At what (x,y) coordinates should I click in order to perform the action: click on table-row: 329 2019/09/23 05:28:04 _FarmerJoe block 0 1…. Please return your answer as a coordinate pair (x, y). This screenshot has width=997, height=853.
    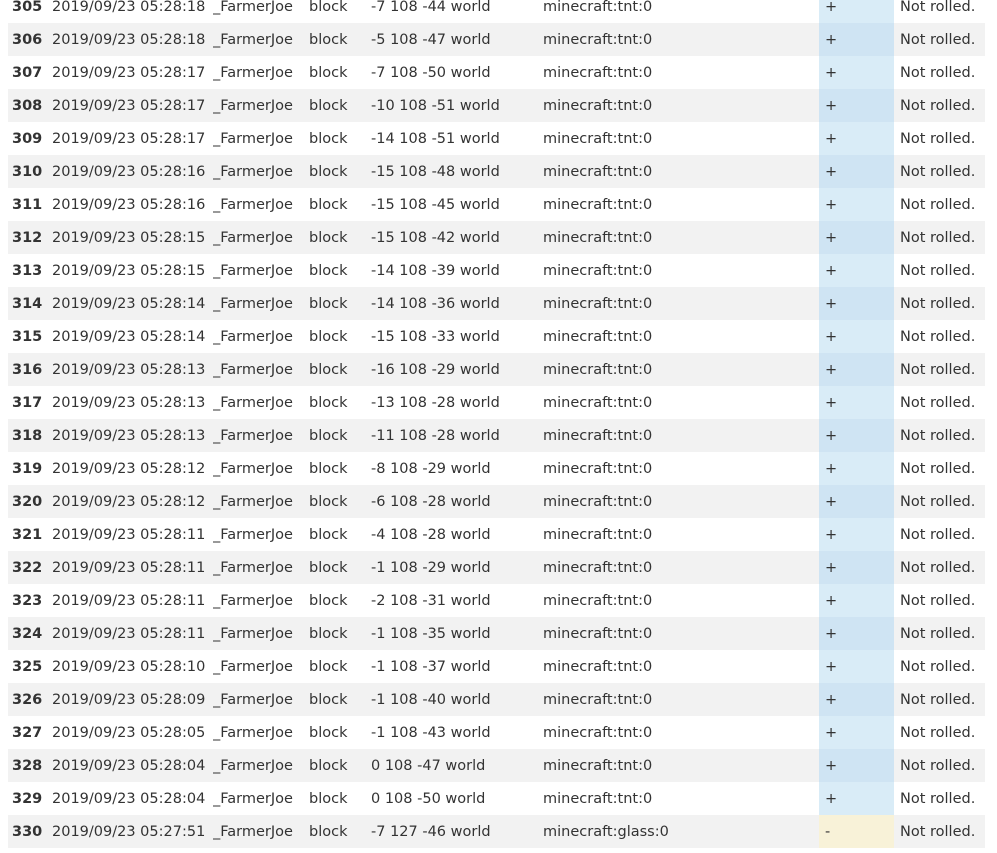
    Looking at the image, I should click on (496, 798).